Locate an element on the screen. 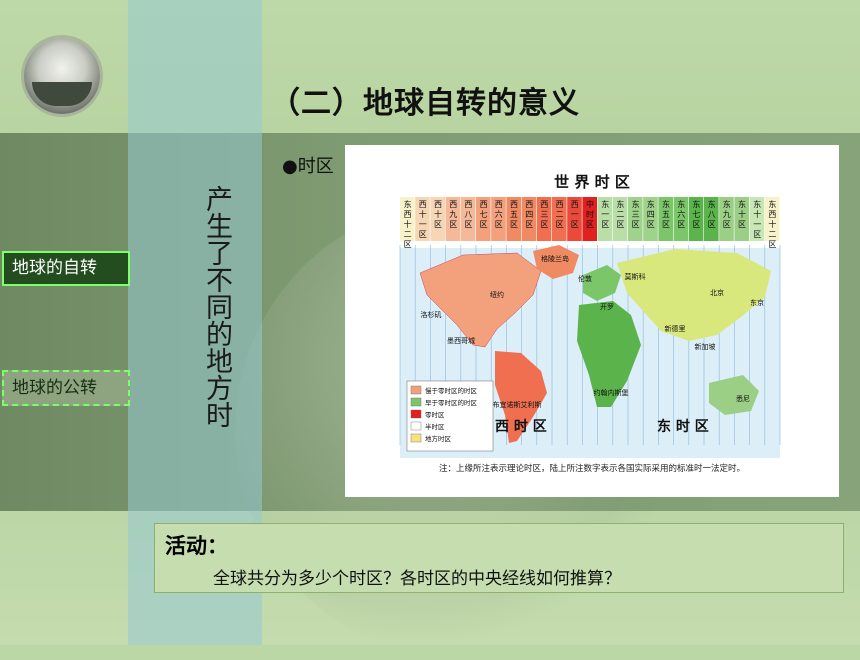  place-label: 东京 is located at coordinates (757, 302).